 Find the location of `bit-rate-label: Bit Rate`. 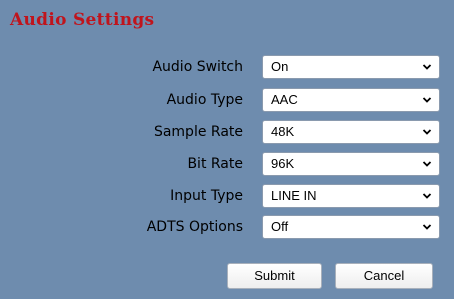

bit-rate-label: Bit Rate is located at coordinates (215, 164).